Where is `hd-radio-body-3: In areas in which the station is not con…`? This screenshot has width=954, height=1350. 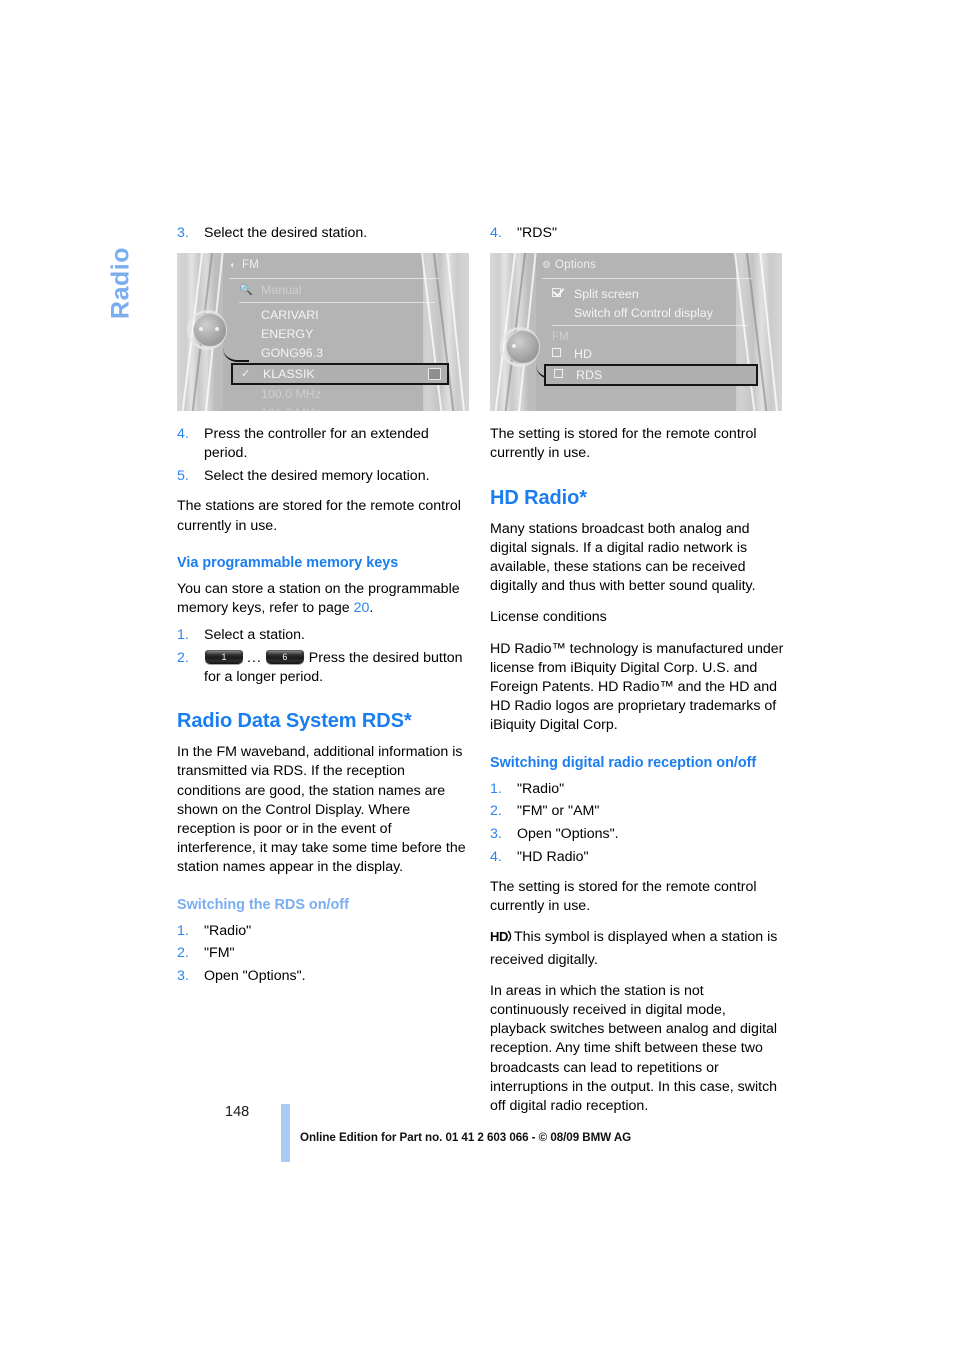
hd-radio-body-3: In areas in which the station is not con… is located at coordinates (634, 1048).